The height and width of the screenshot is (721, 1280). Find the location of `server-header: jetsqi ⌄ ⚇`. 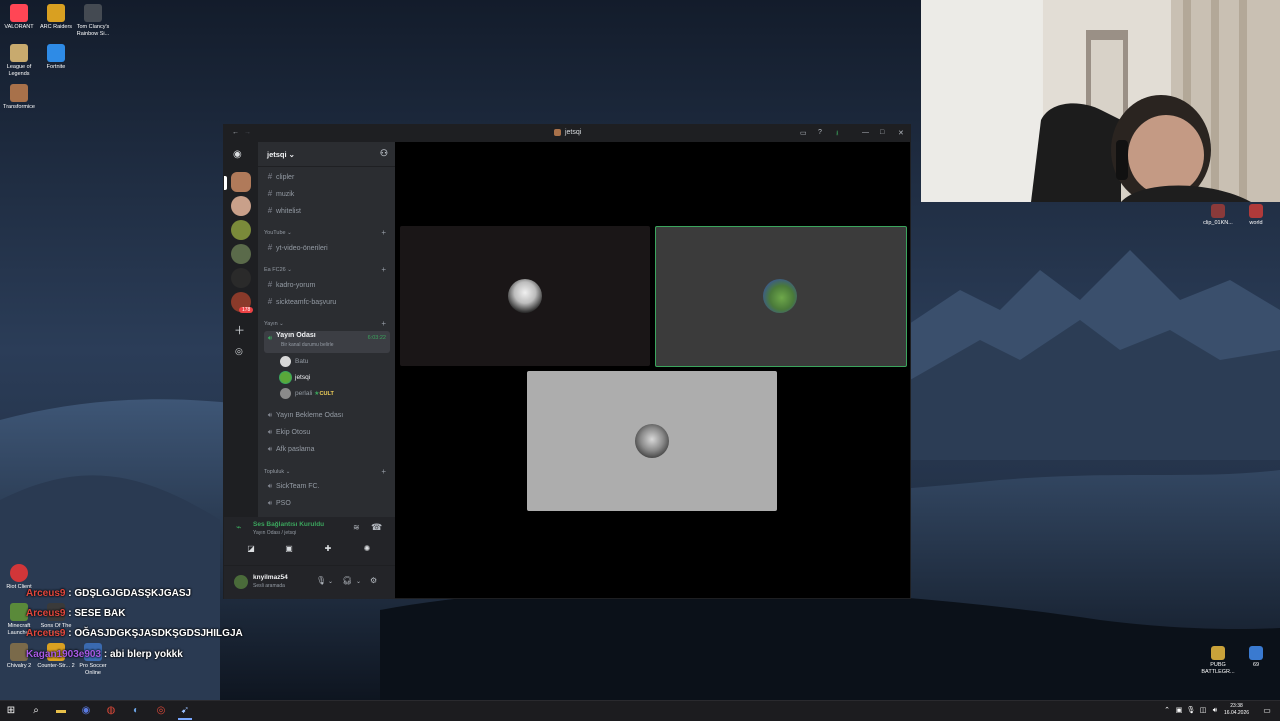

server-header: jetsqi ⌄ ⚇ is located at coordinates (326, 154).